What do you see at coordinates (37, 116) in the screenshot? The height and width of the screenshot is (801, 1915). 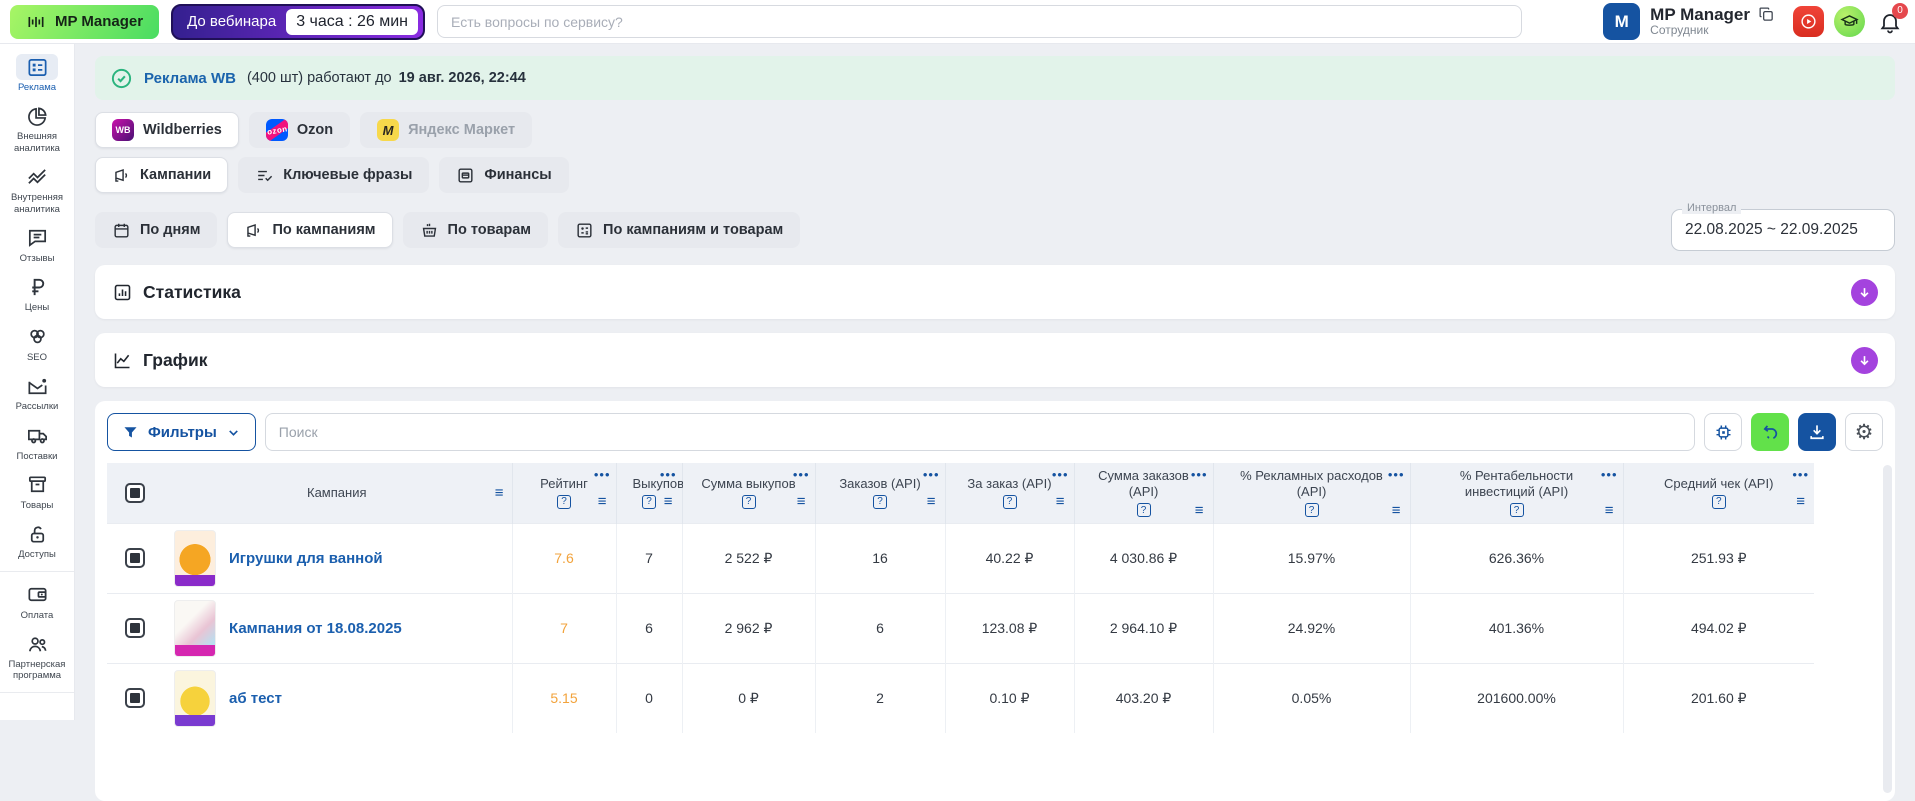 I see `pie-chart-icon` at bounding box center [37, 116].